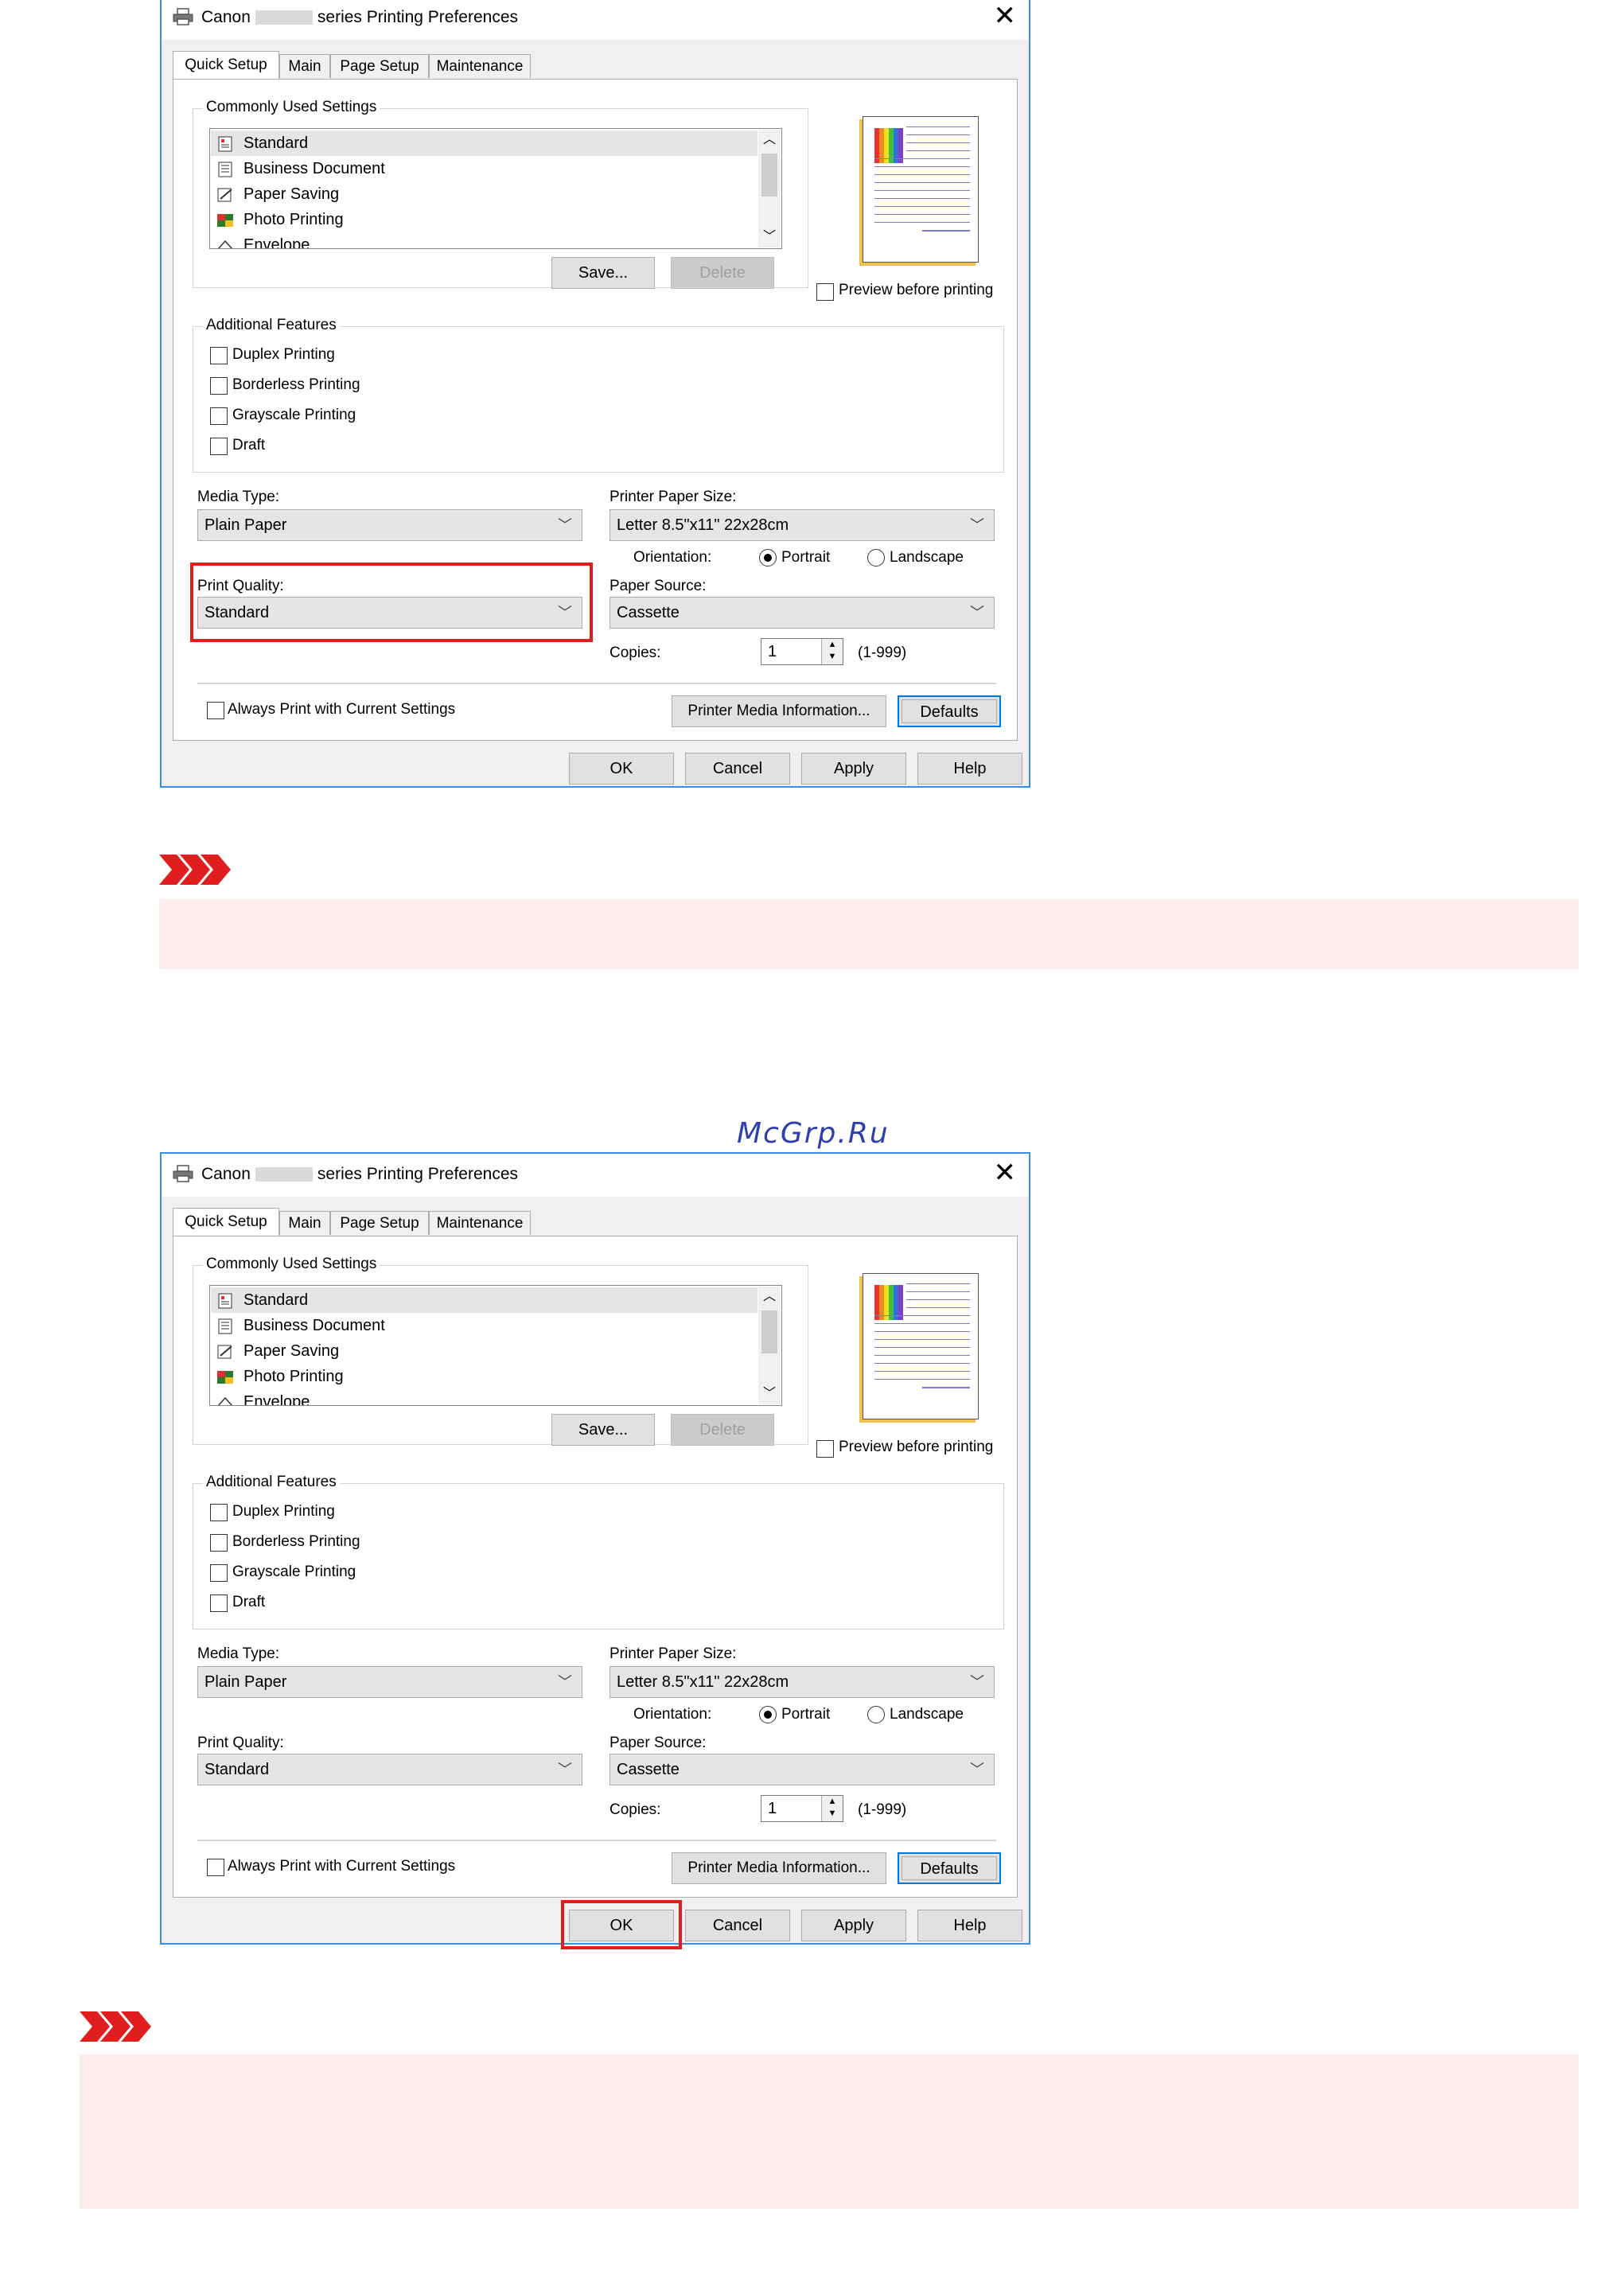  What do you see at coordinates (183, 1173) in the screenshot?
I see `printer-icon` at bounding box center [183, 1173].